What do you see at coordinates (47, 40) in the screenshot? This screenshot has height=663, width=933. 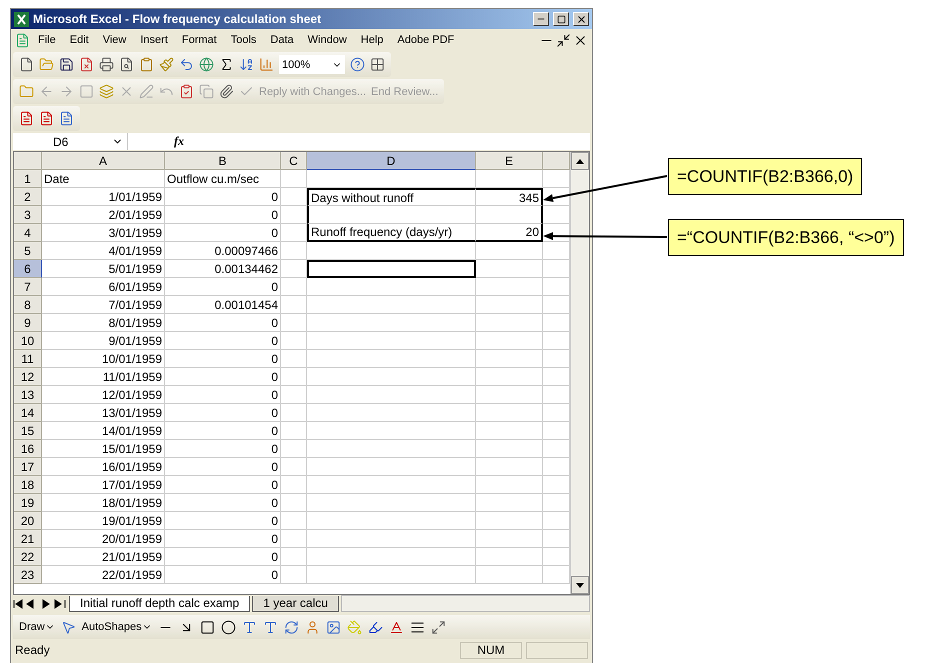 I see `menu-item: File` at bounding box center [47, 40].